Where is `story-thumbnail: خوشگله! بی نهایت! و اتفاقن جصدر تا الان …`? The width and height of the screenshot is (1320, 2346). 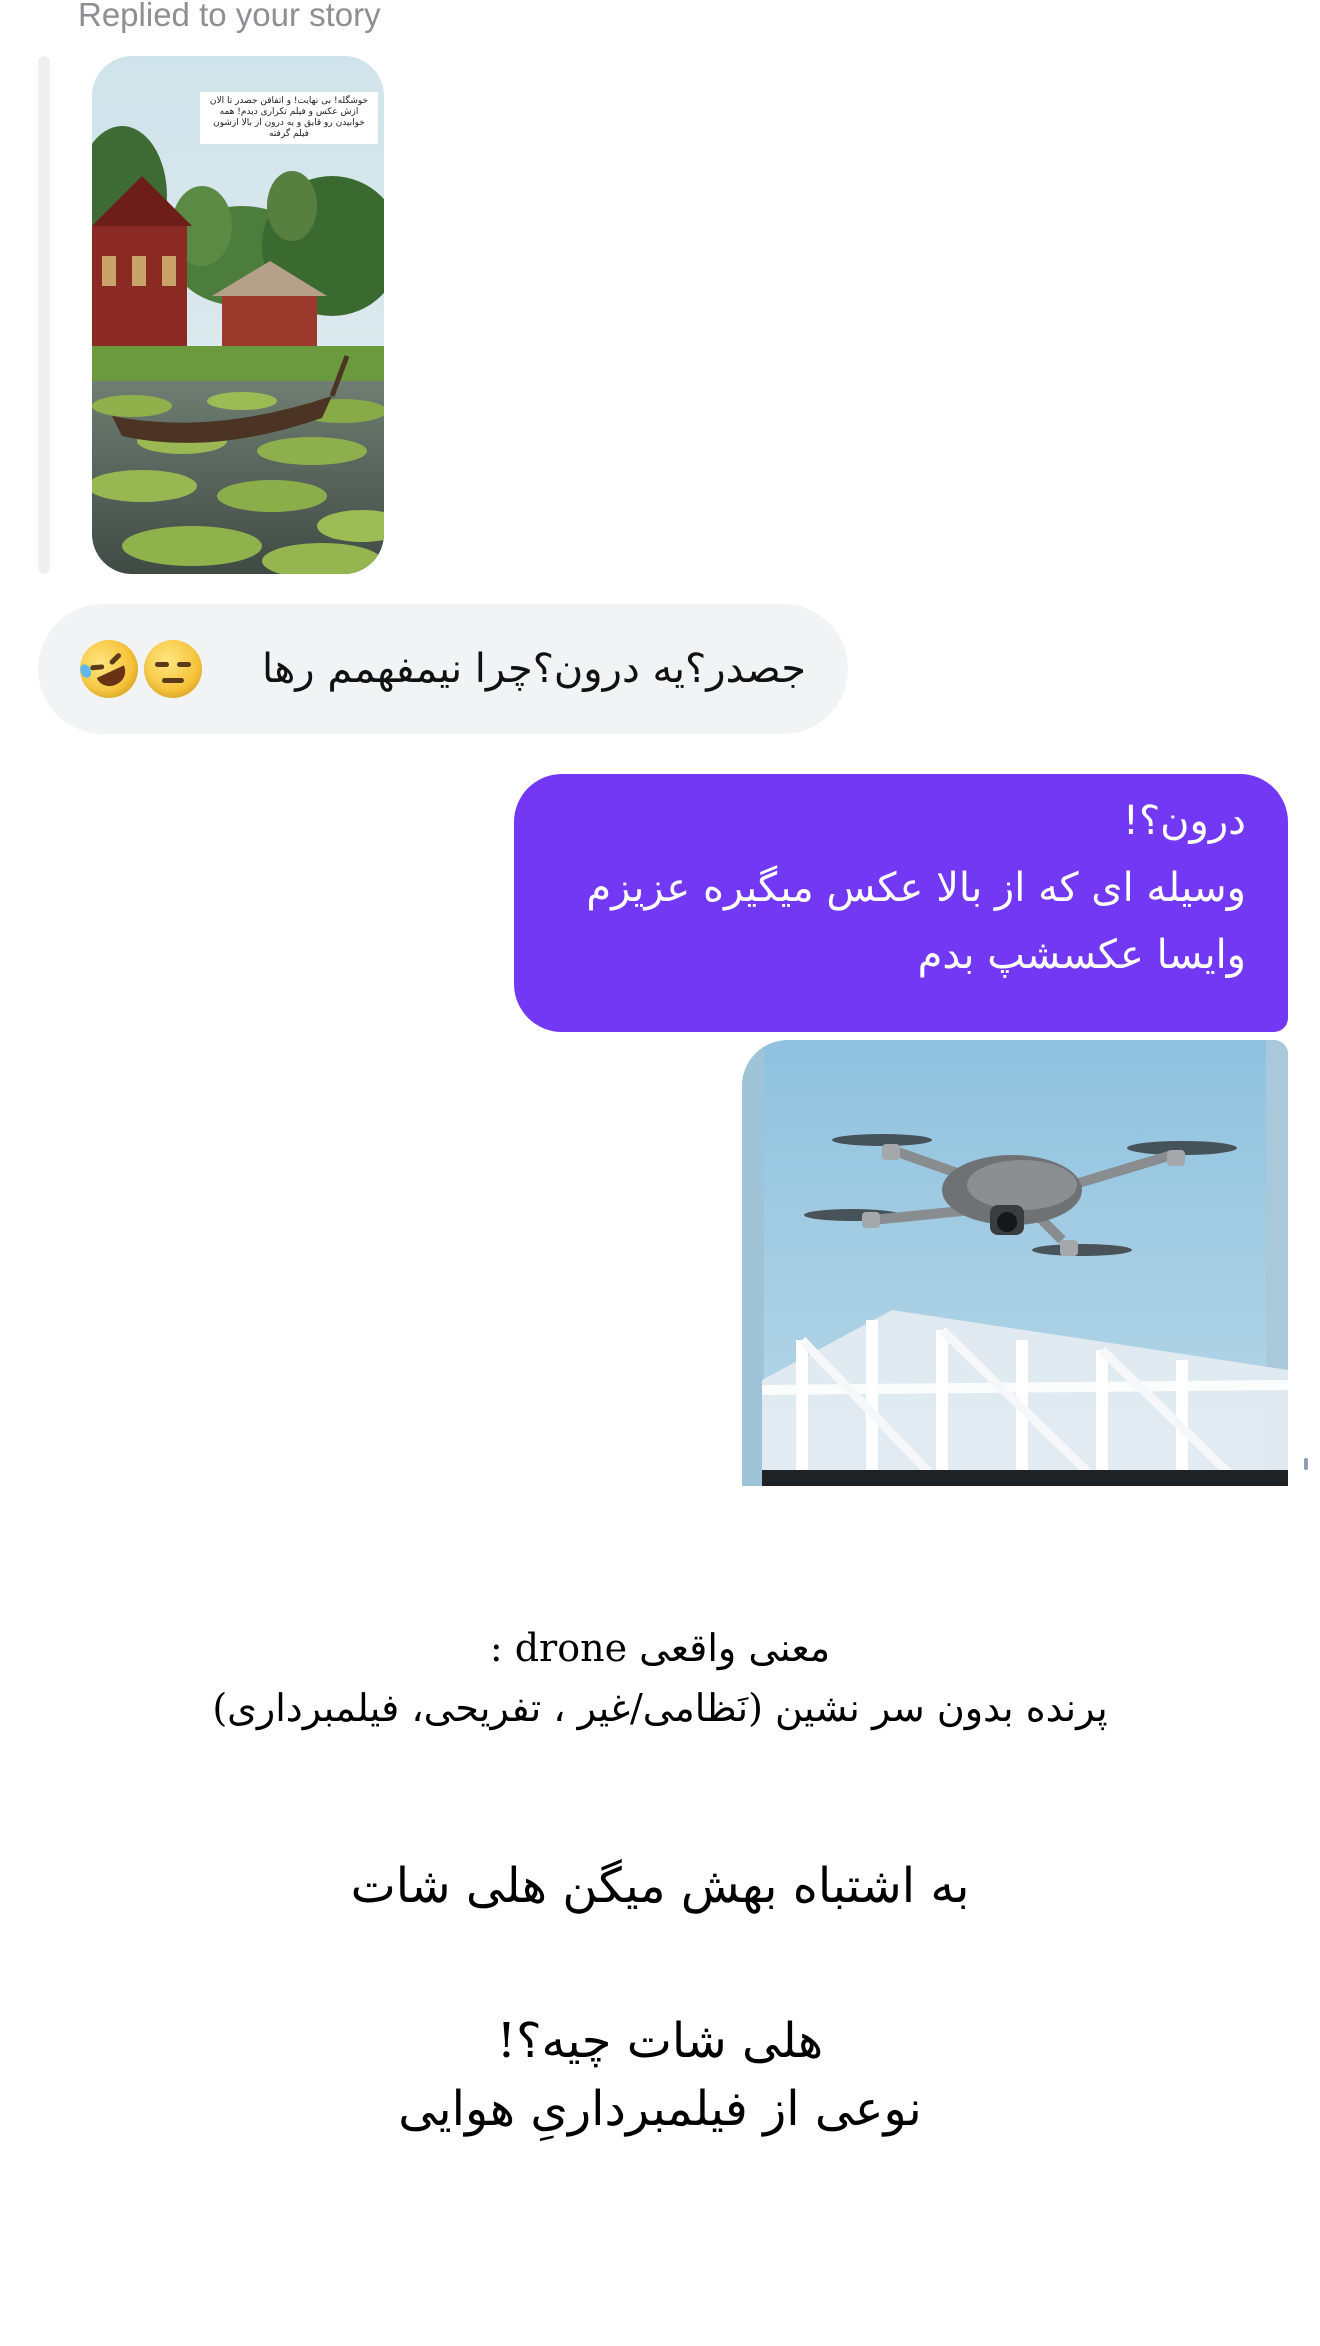
story-thumbnail: خوشگله! بی نهایت! و اتفاقن جصدر تا الان … is located at coordinates (238, 315).